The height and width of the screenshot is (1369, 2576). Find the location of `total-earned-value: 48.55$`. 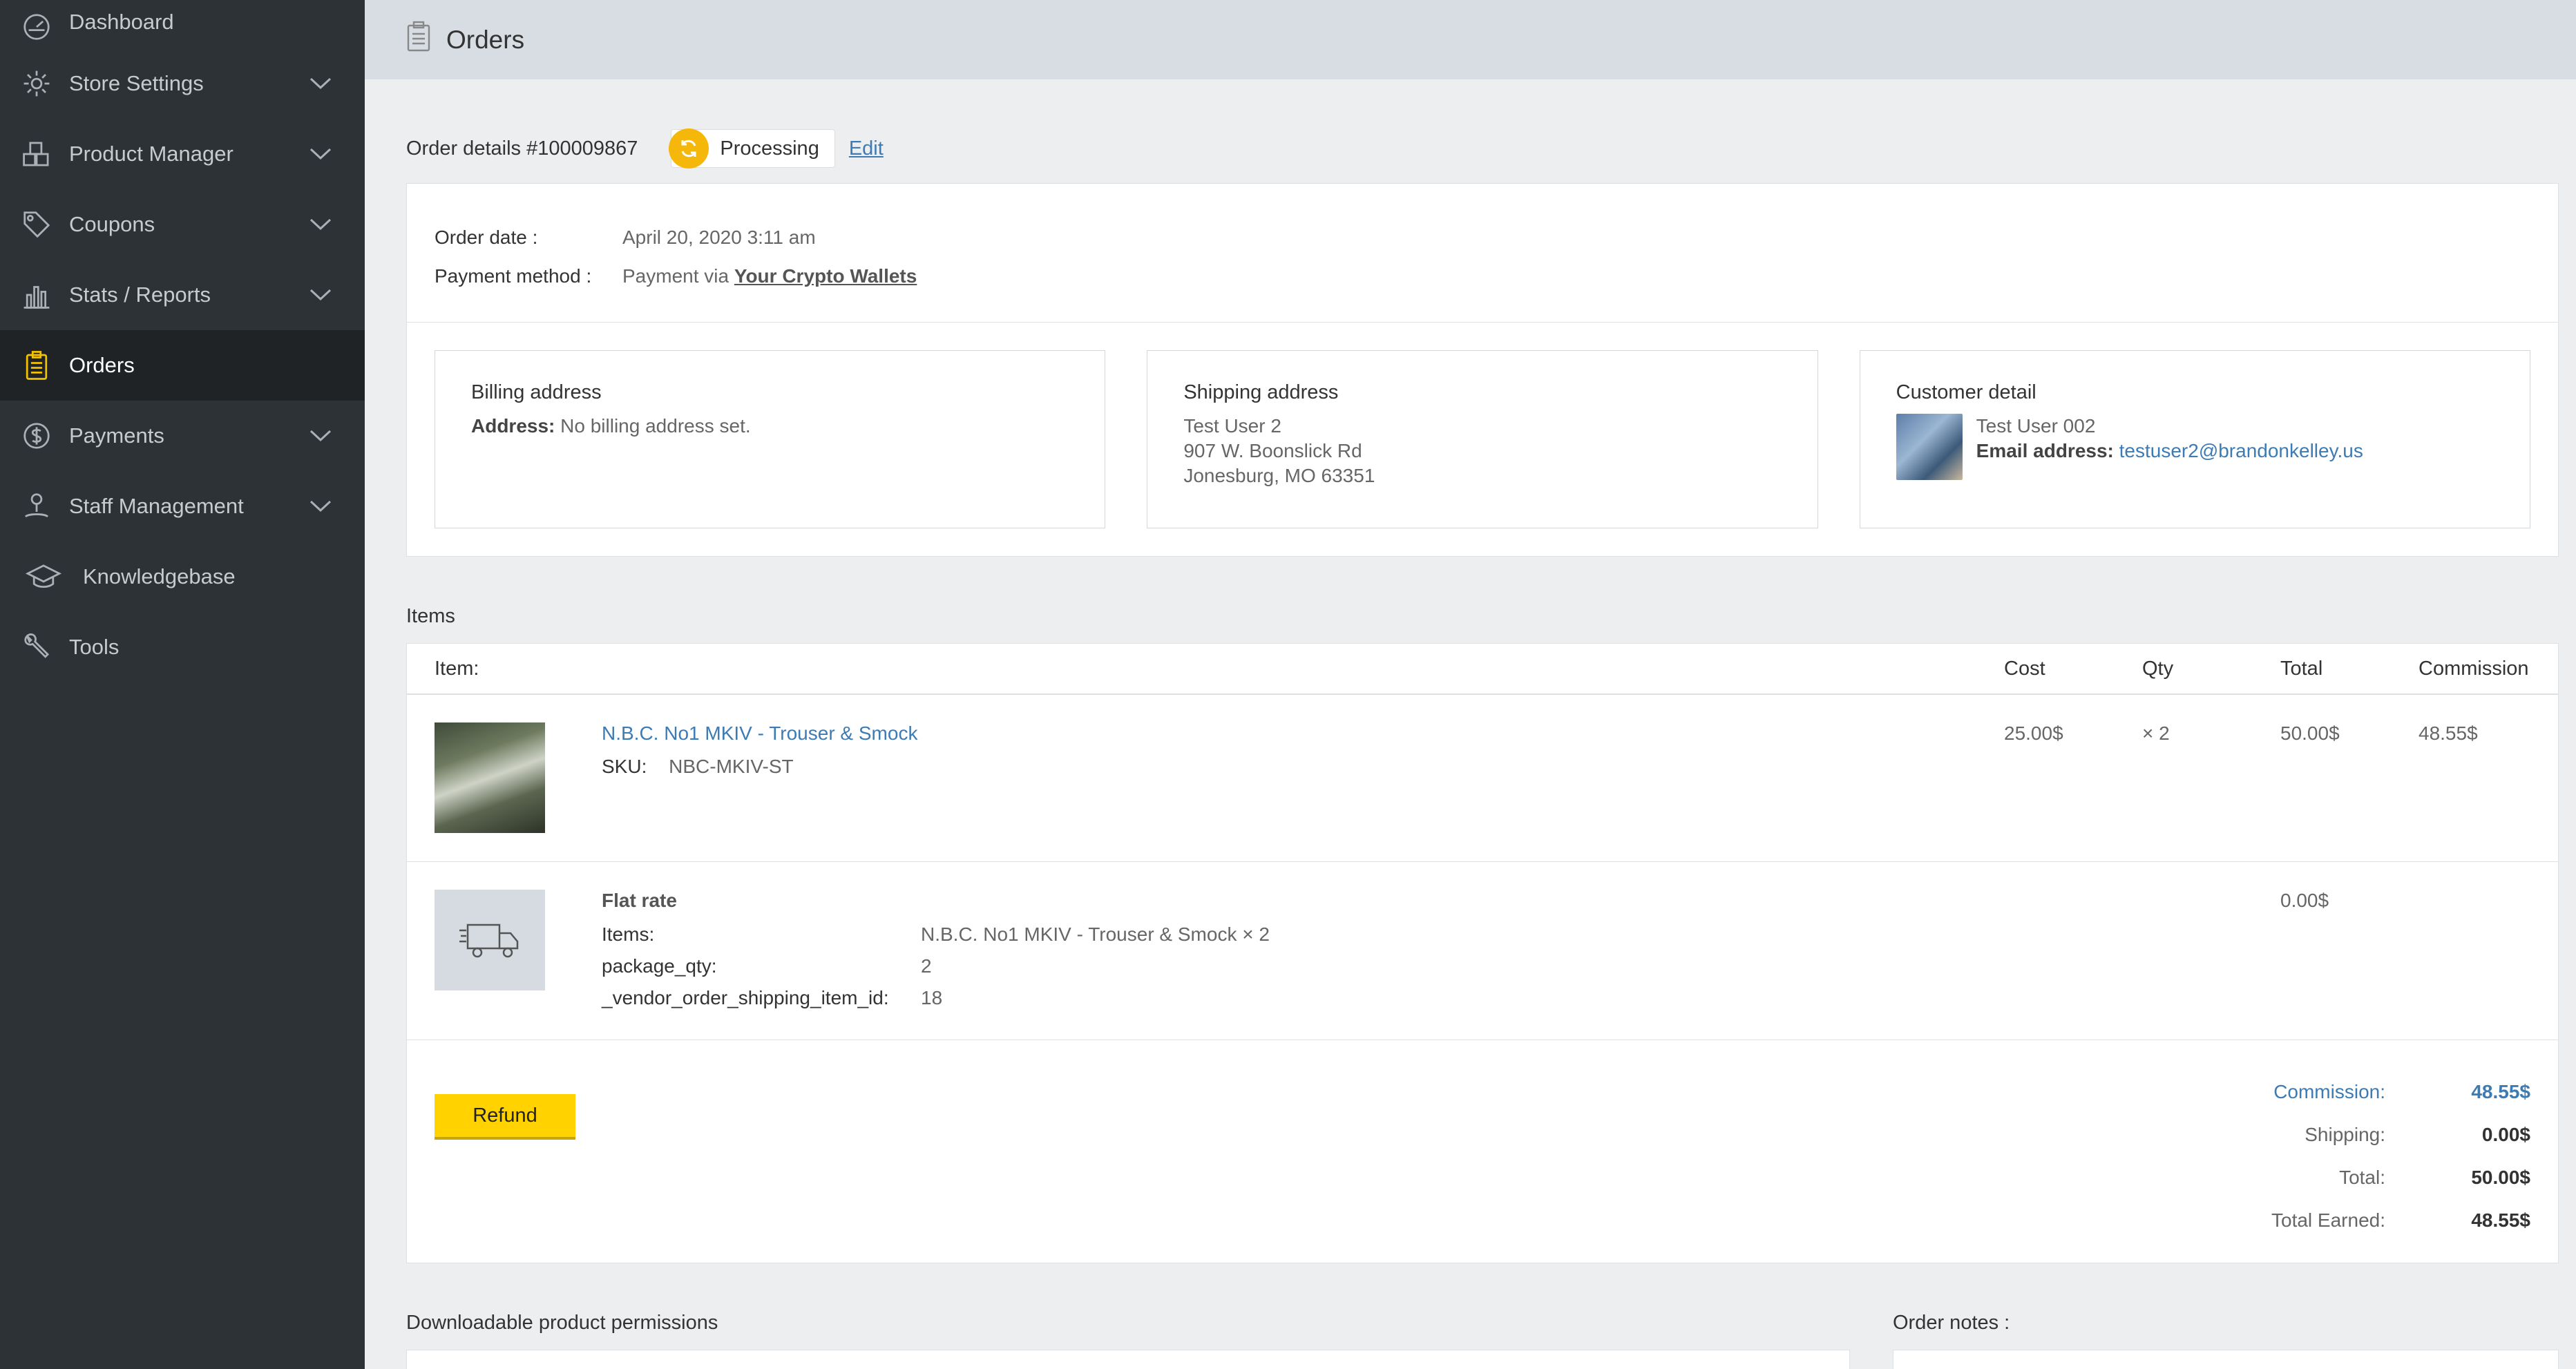

total-earned-value: 48.55$ is located at coordinates (2500, 1220).